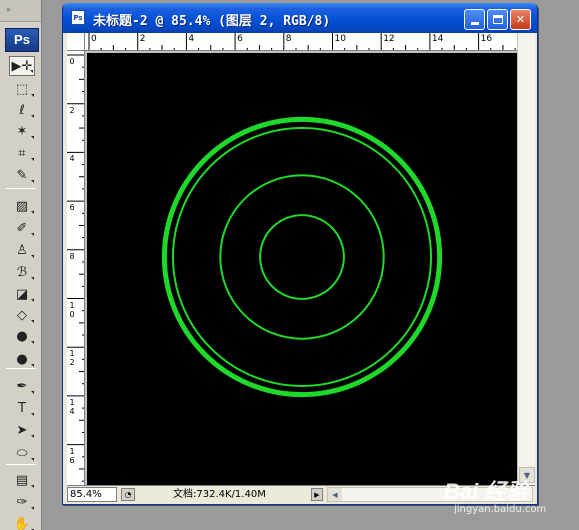  What do you see at coordinates (22, 502) in the screenshot?
I see `eyedropper-tool: ✑` at bounding box center [22, 502].